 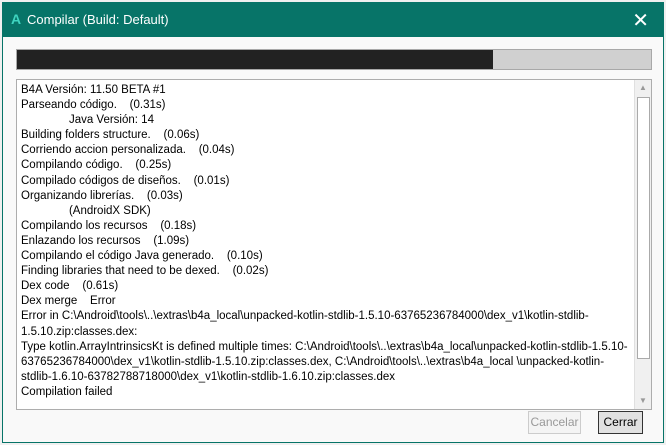 I want to click on scroll-thumb, so click(x=643, y=228).